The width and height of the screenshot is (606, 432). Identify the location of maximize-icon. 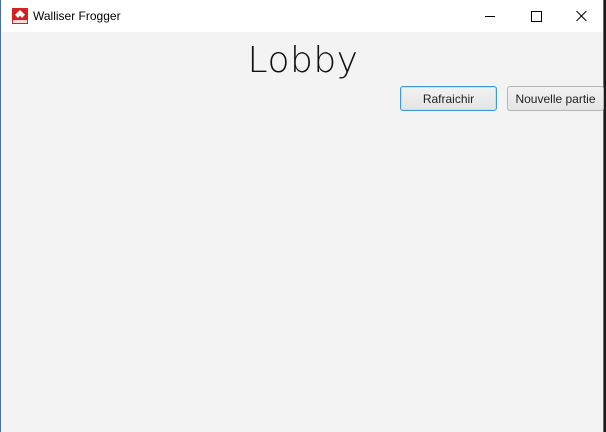
(536, 16).